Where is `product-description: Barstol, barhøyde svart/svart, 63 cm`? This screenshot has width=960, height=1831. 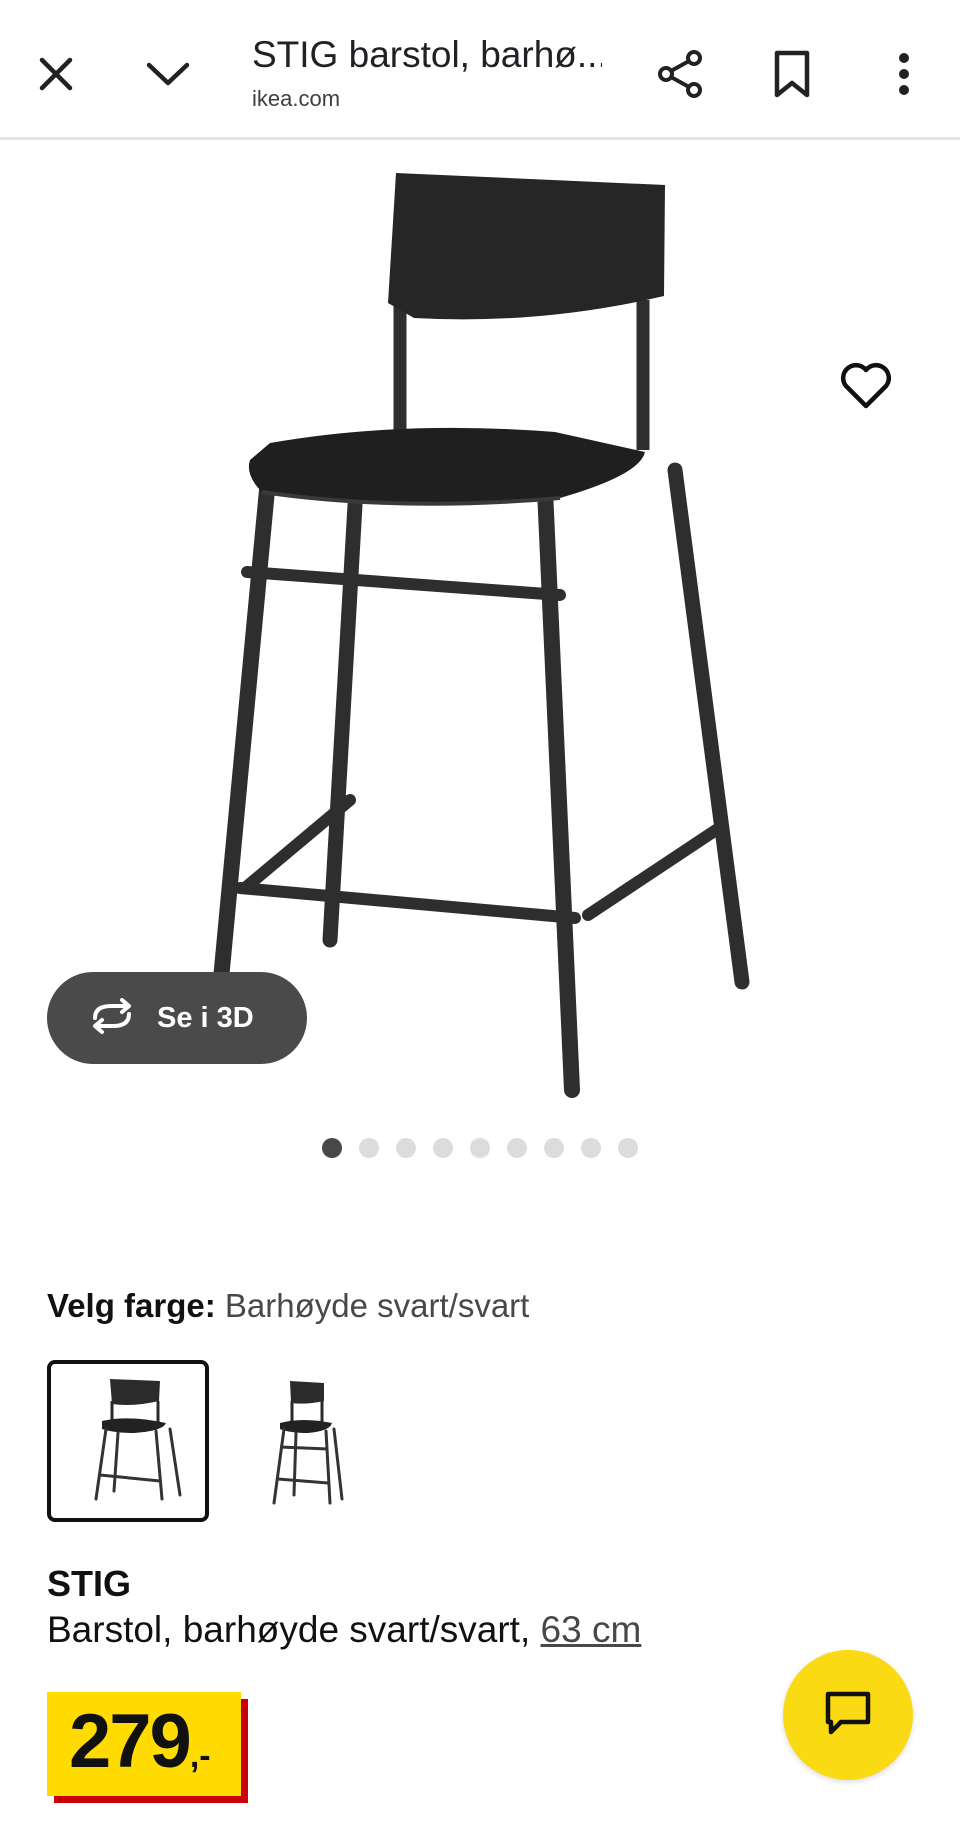 product-description: Barstol, barhøyde svart/svart, 63 cm is located at coordinates (344, 1630).